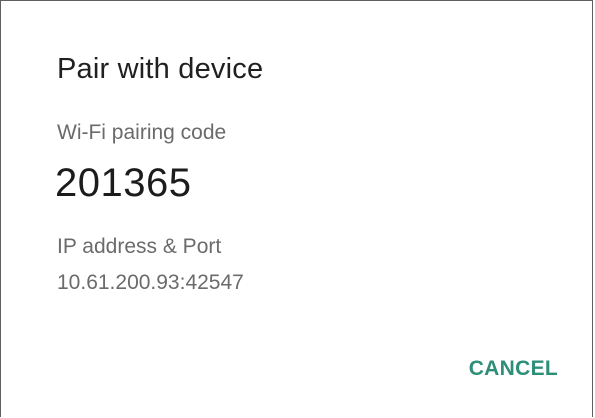  Describe the element at coordinates (513, 369) in the screenshot. I see `cancel-button: CANCEL` at that location.